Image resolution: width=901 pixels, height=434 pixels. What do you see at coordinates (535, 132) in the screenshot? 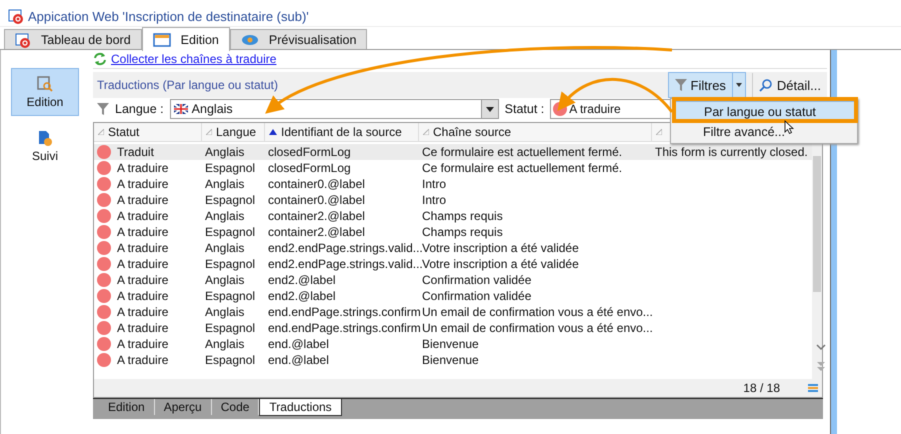
I see `column-header: Chaîne source` at bounding box center [535, 132].